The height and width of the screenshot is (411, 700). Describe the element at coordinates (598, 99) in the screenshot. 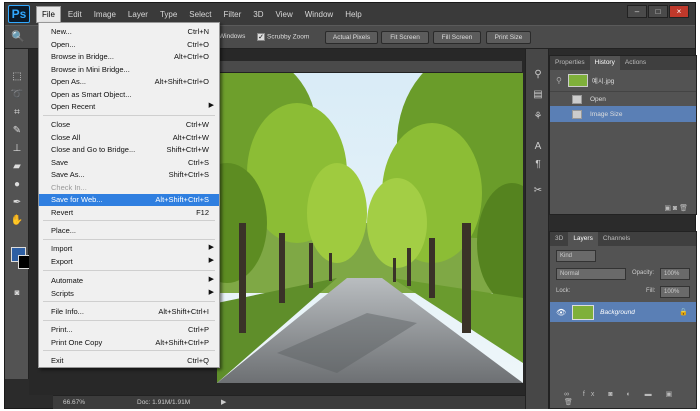

I see `history-state-label: Open` at that location.